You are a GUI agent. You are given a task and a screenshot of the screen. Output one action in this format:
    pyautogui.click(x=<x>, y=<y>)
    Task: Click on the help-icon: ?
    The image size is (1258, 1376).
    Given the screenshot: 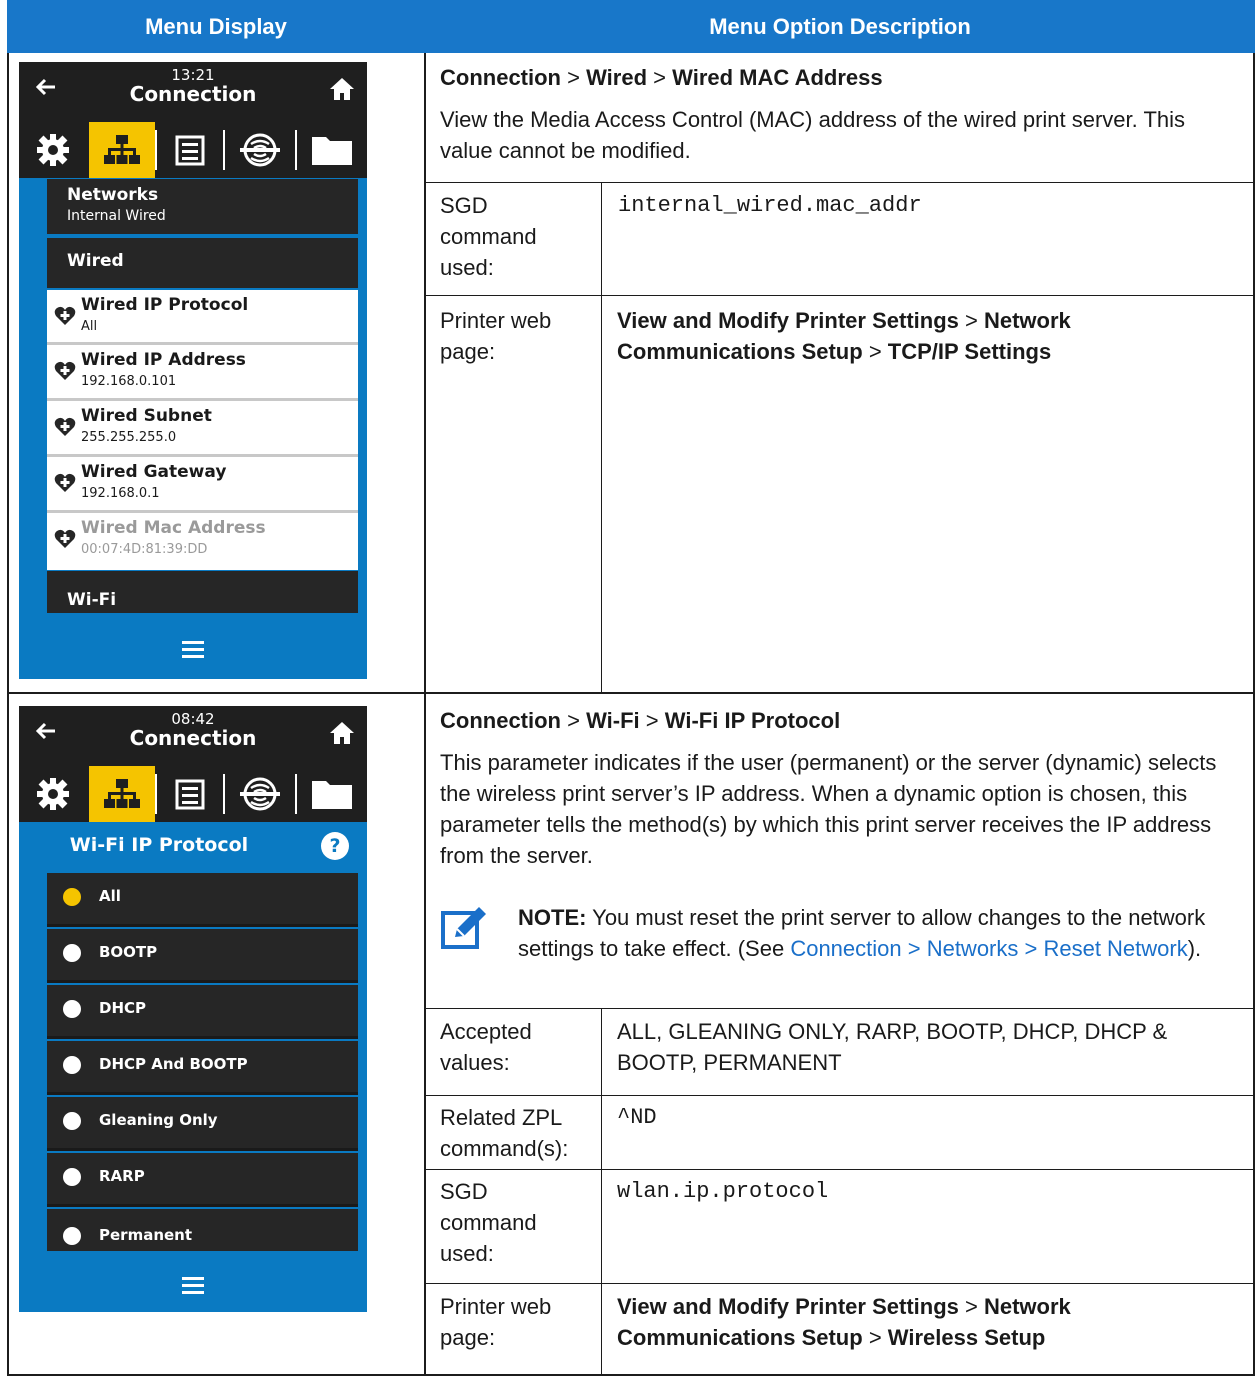 What is the action you would take?
    pyautogui.click(x=335, y=846)
    